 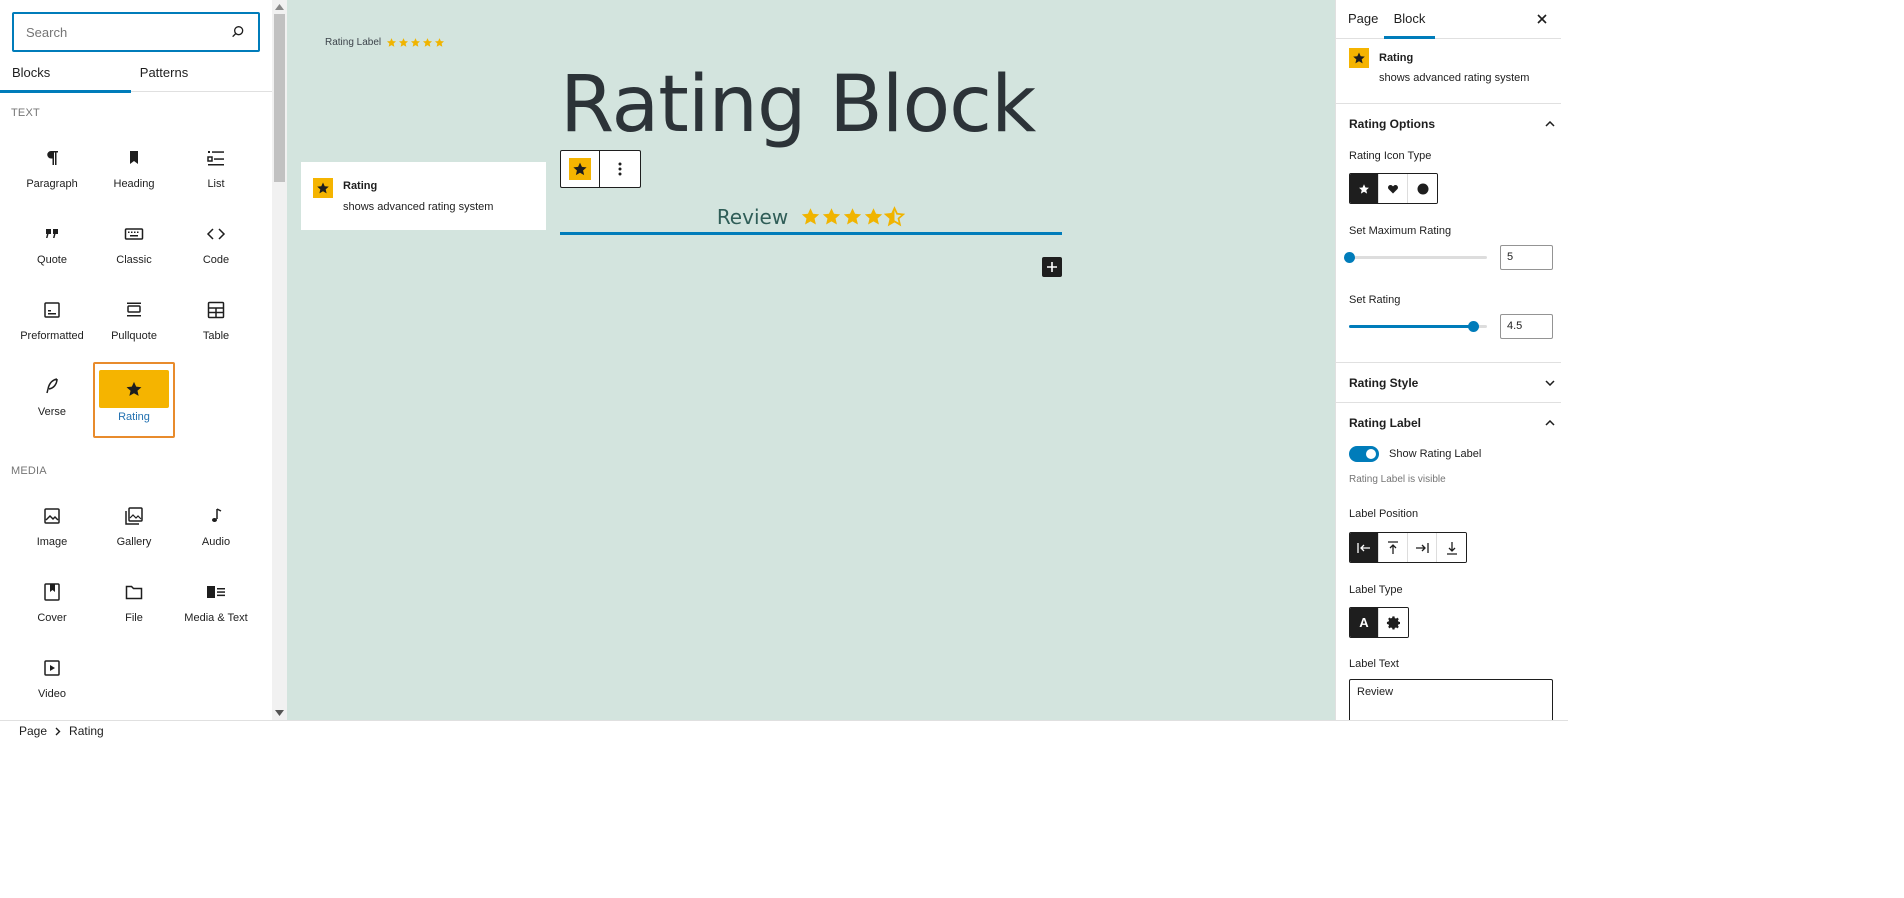 What do you see at coordinates (1375, 300) in the screenshot?
I see `set-rating-label: Set Rating` at bounding box center [1375, 300].